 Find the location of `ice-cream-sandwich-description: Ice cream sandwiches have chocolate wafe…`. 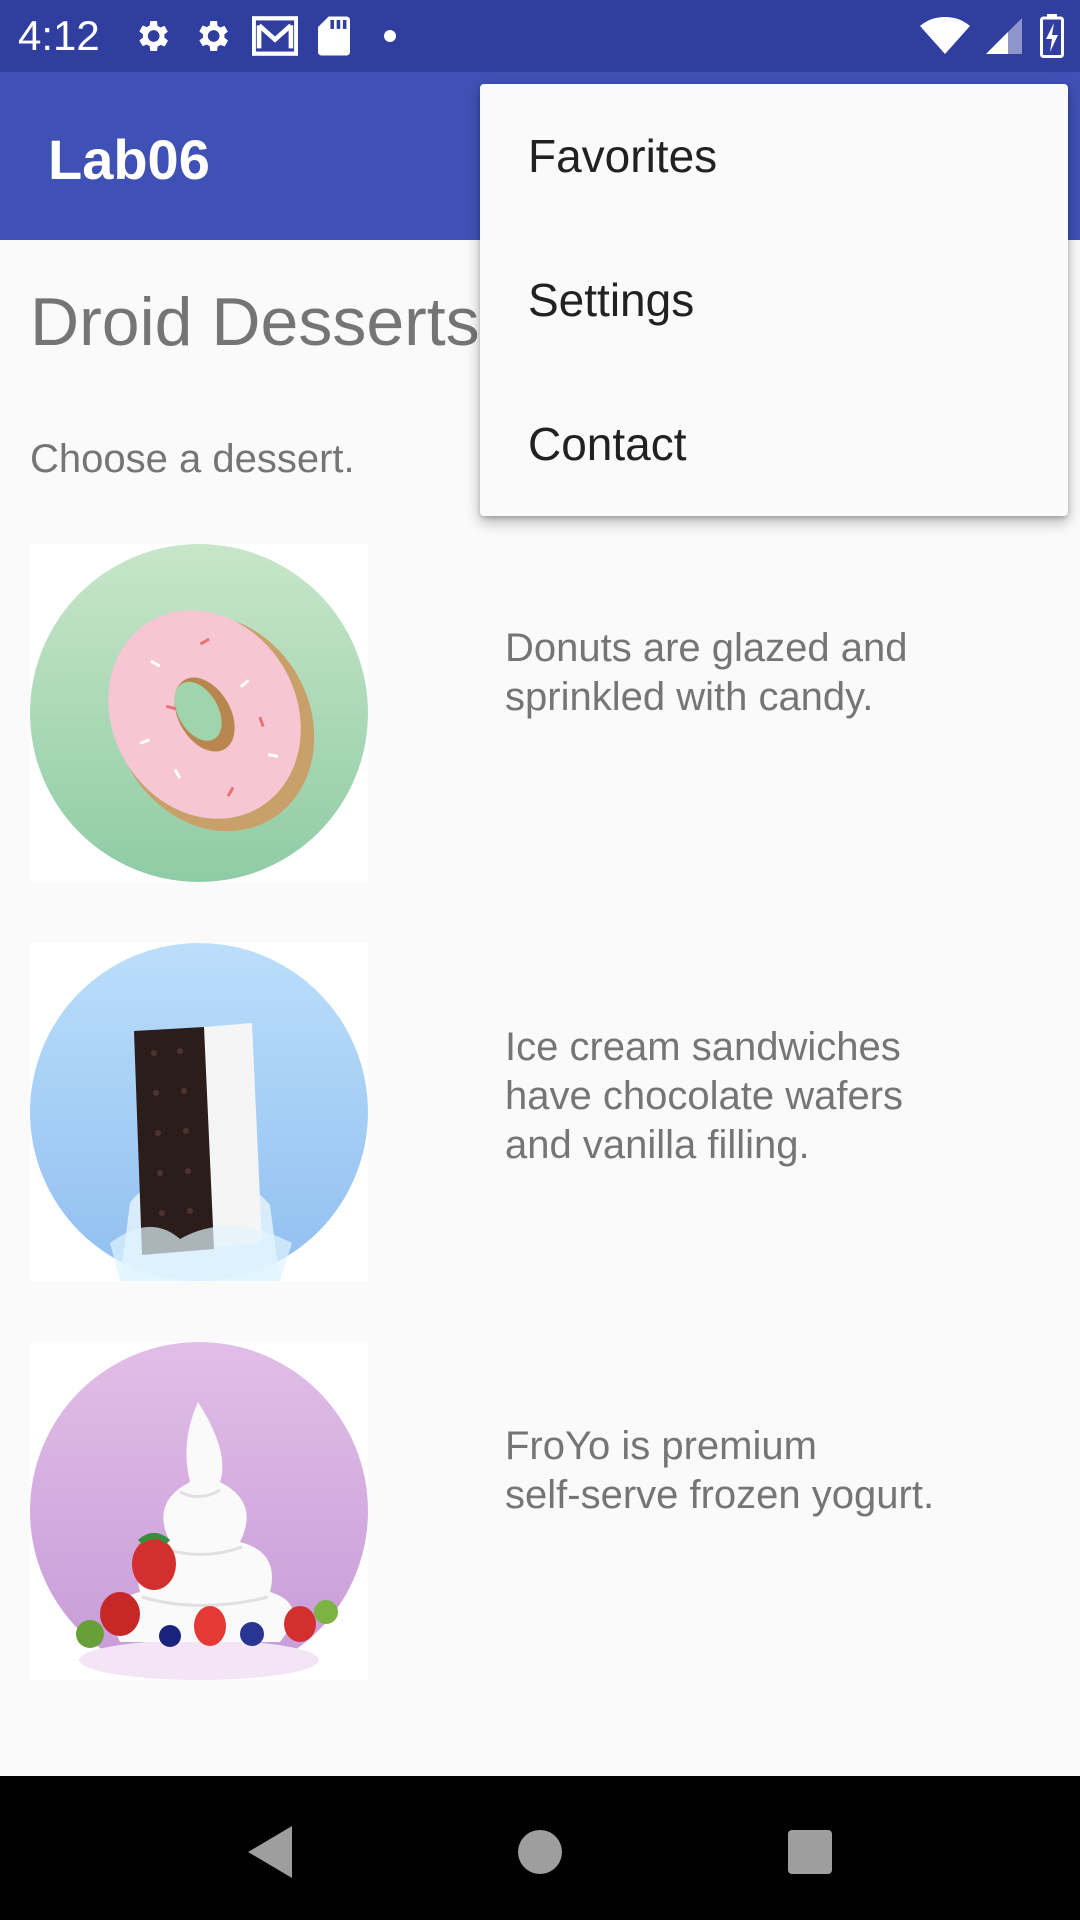

ice-cream-sandwich-description: Ice cream sandwiches have chocolate wafe… is located at coordinates (704, 1096).